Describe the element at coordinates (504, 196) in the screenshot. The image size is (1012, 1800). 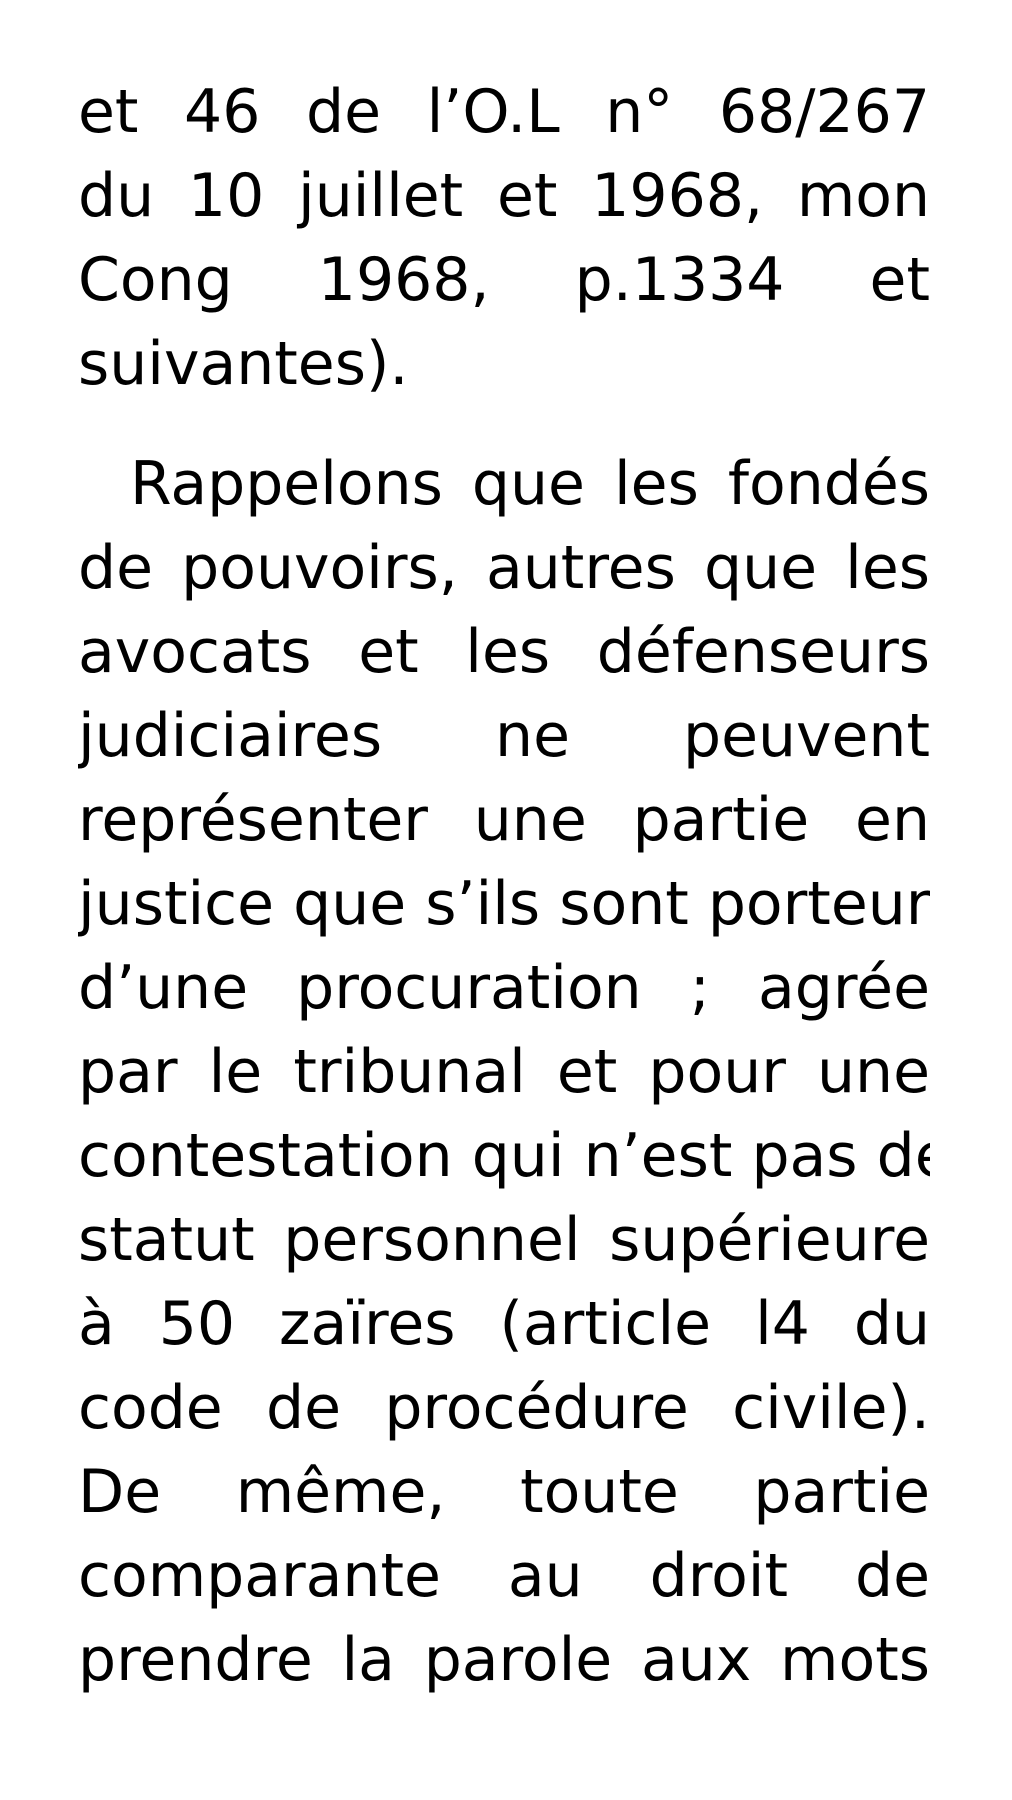
I see `text-line: du 10 juillet et 1968, mon` at that location.